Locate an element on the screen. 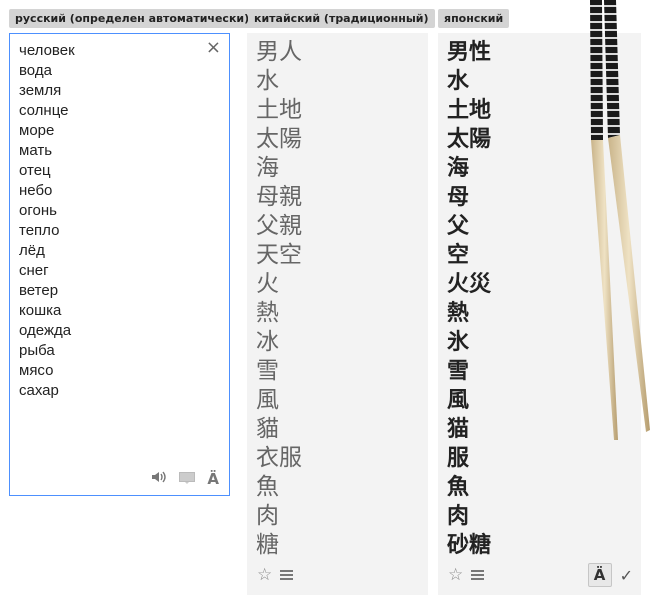 Image resolution: width=650 pixels, height=603 pixels. chinese-word: 火 is located at coordinates (267, 284).